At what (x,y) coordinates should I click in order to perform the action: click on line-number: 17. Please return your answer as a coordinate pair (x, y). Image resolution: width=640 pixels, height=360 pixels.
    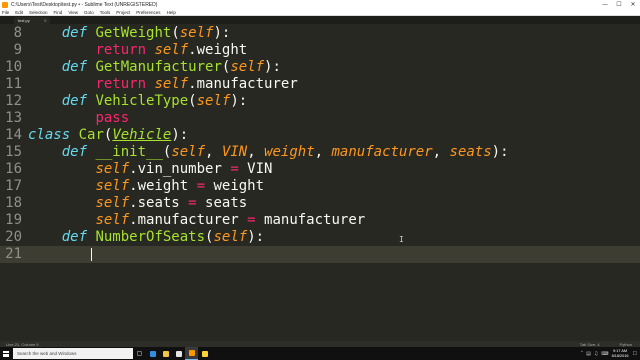
    Looking at the image, I should click on (13, 186).